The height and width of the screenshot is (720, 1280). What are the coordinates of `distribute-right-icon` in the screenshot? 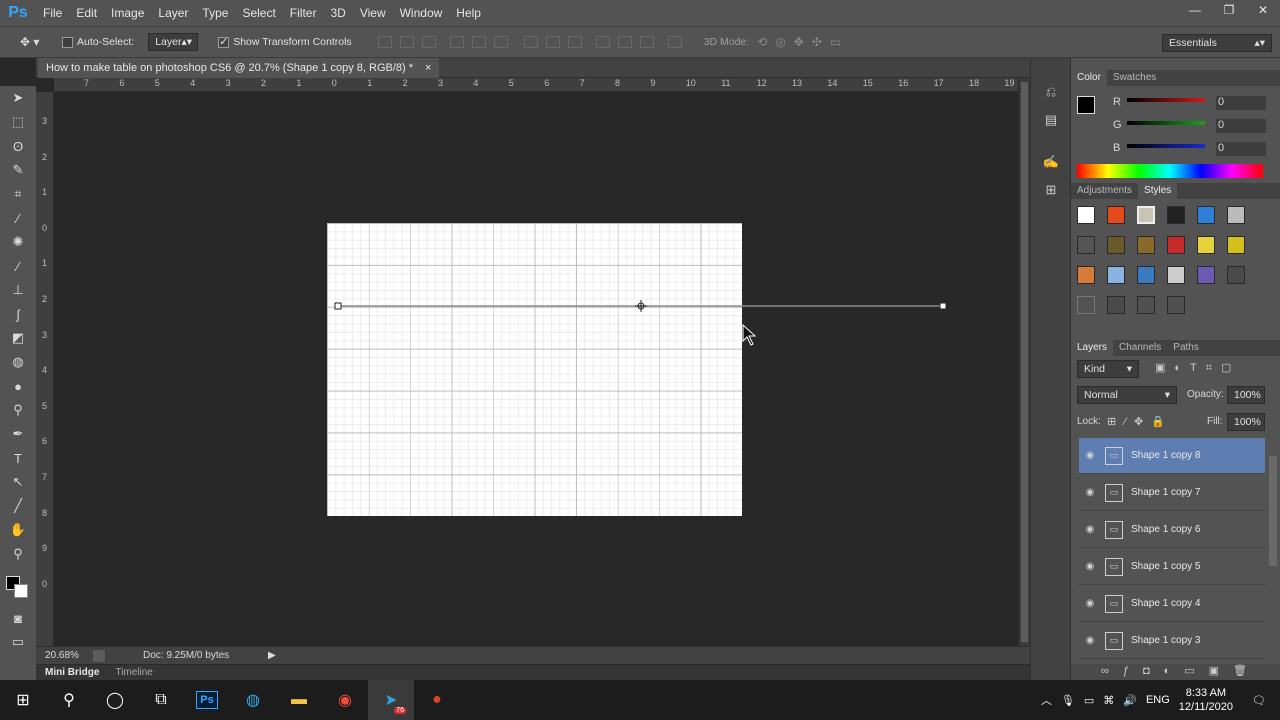 It's located at (646, 42).